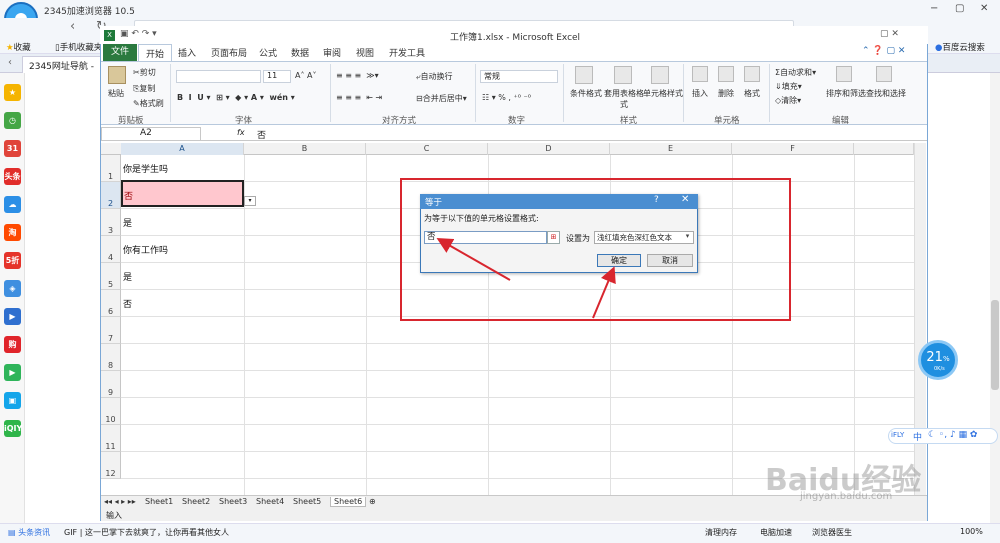 This screenshot has height=543, width=1000. What do you see at coordinates (832, 532) in the screenshot?
I see `browser-doctor-button: 浏览器医生` at bounding box center [832, 532].